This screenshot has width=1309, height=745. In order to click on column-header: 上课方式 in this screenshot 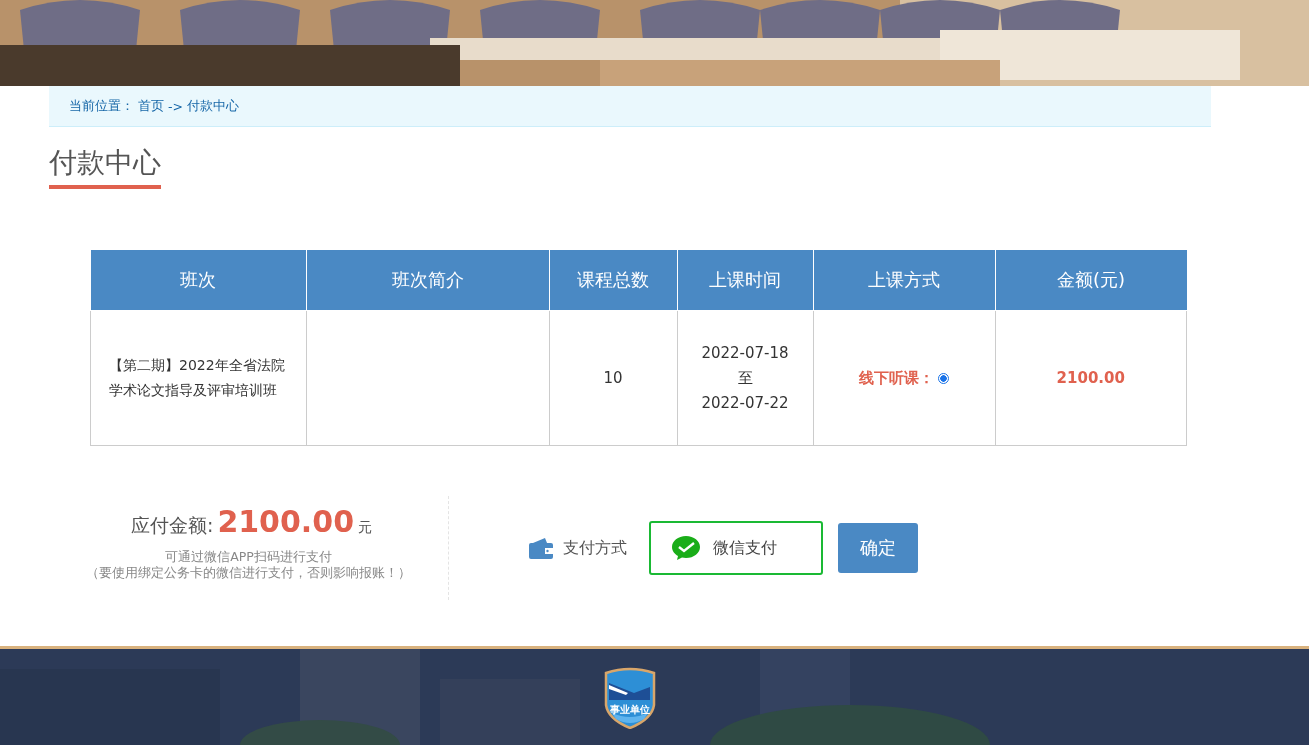, I will do `click(904, 280)`.